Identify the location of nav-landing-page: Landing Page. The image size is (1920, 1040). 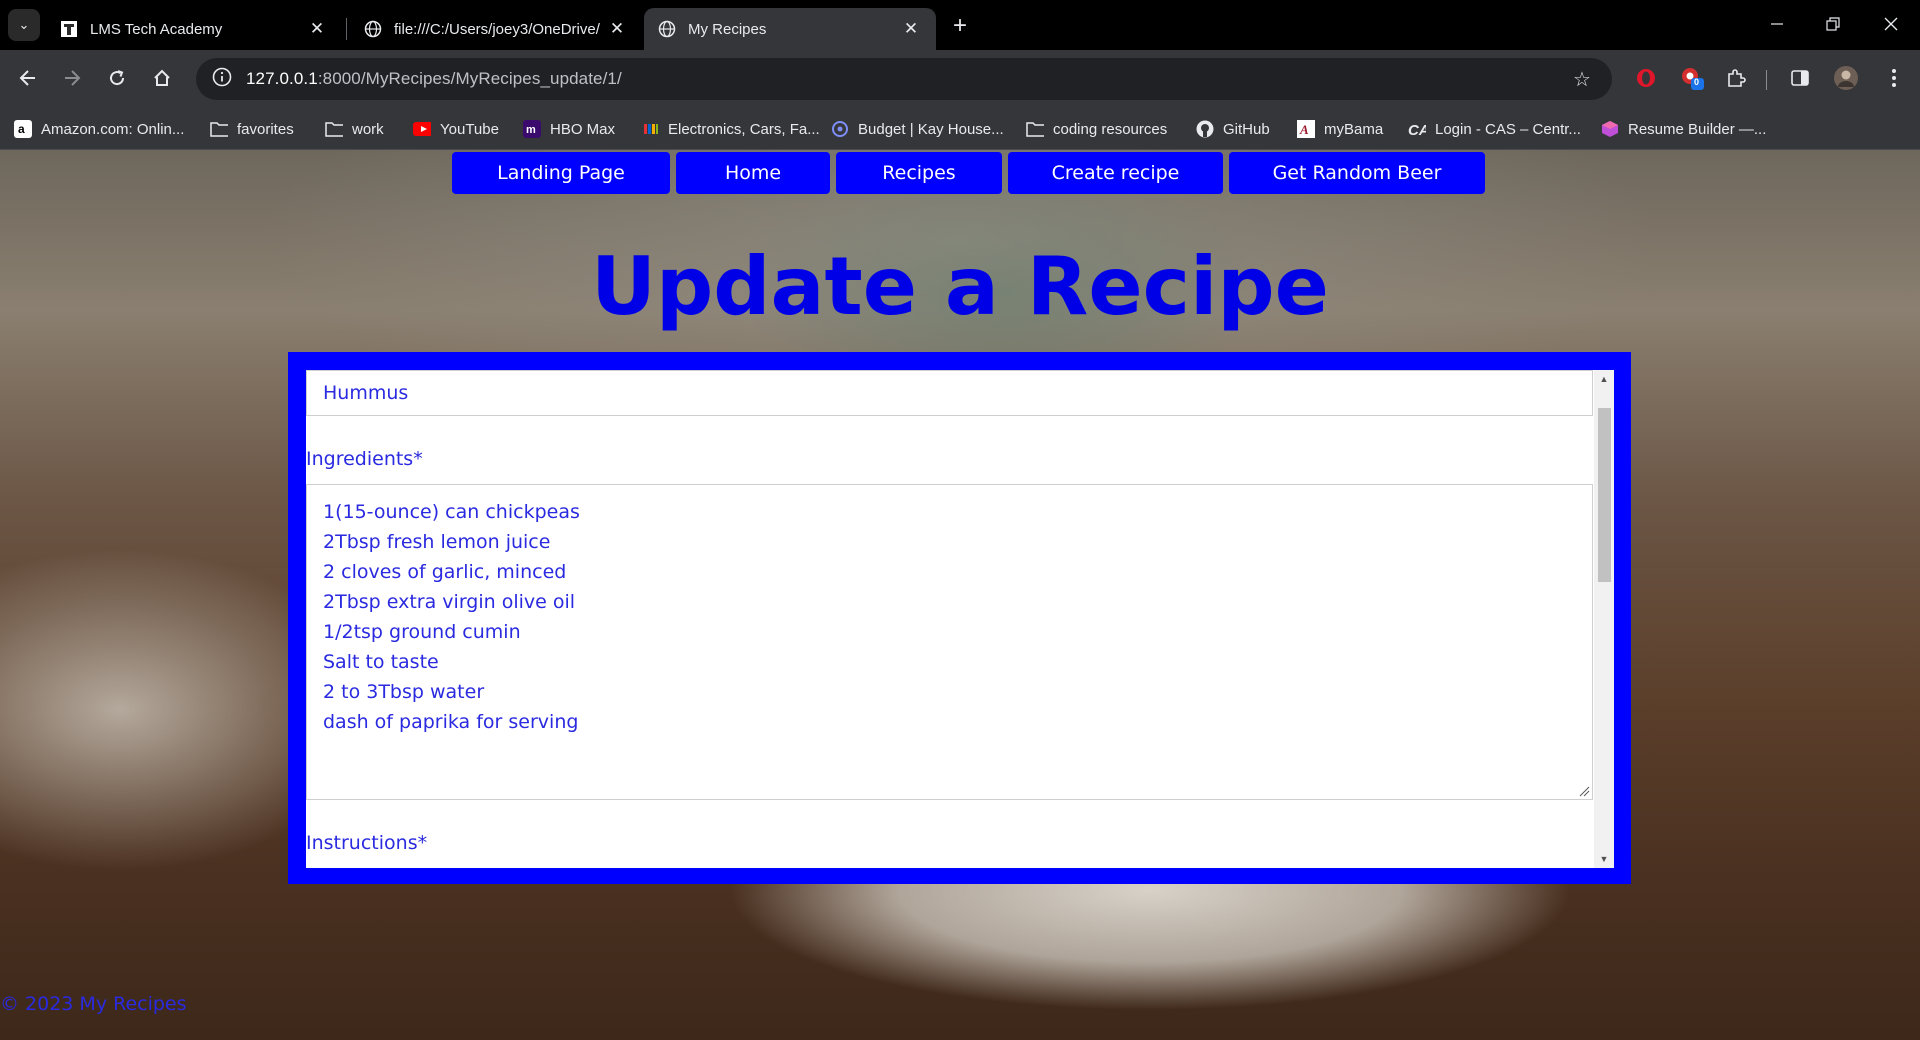
(561, 173).